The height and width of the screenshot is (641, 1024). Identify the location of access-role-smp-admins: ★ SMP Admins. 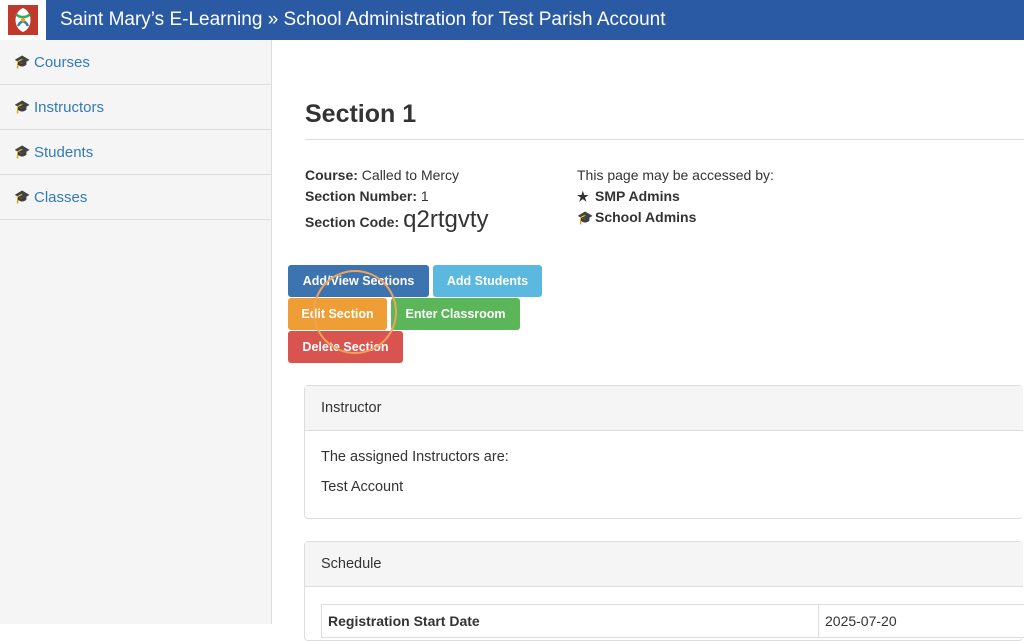
(675, 196).